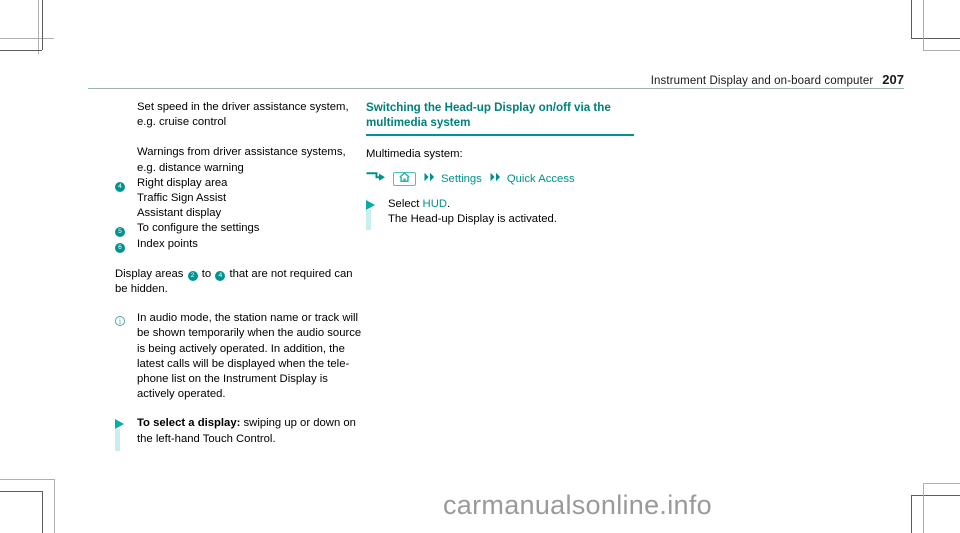  What do you see at coordinates (449, 204) in the screenshot?
I see `select-period: .` at bounding box center [449, 204].